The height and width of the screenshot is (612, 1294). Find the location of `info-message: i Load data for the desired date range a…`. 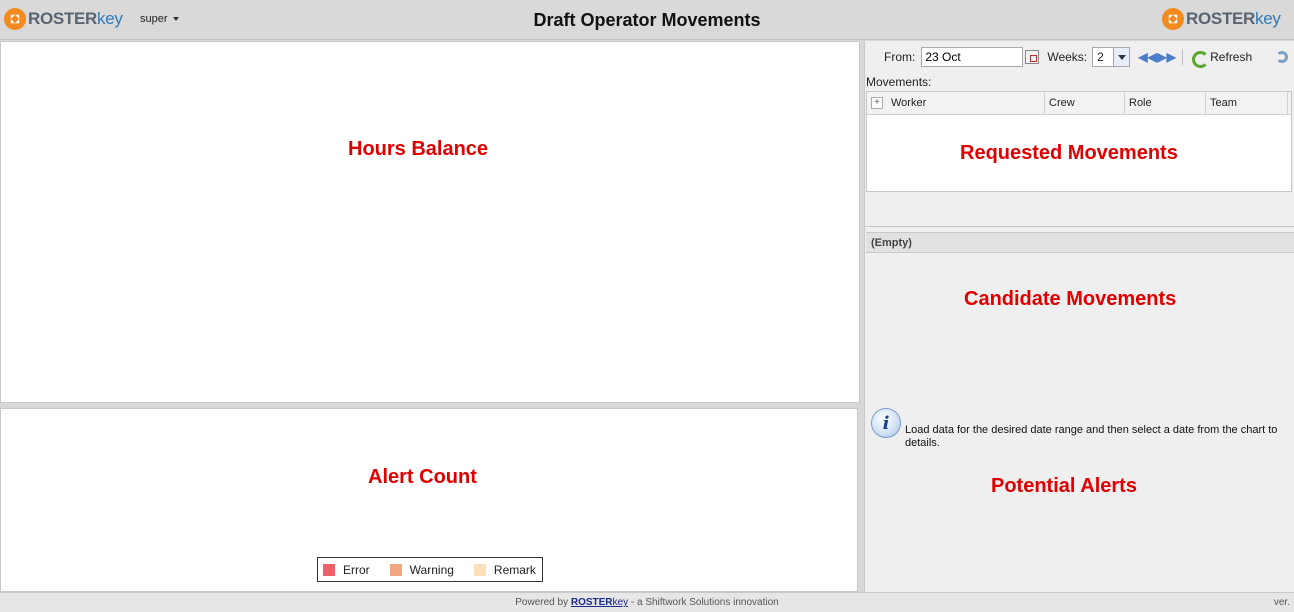

info-message: i Load data for the desired date range a… is located at coordinates (1081, 429).